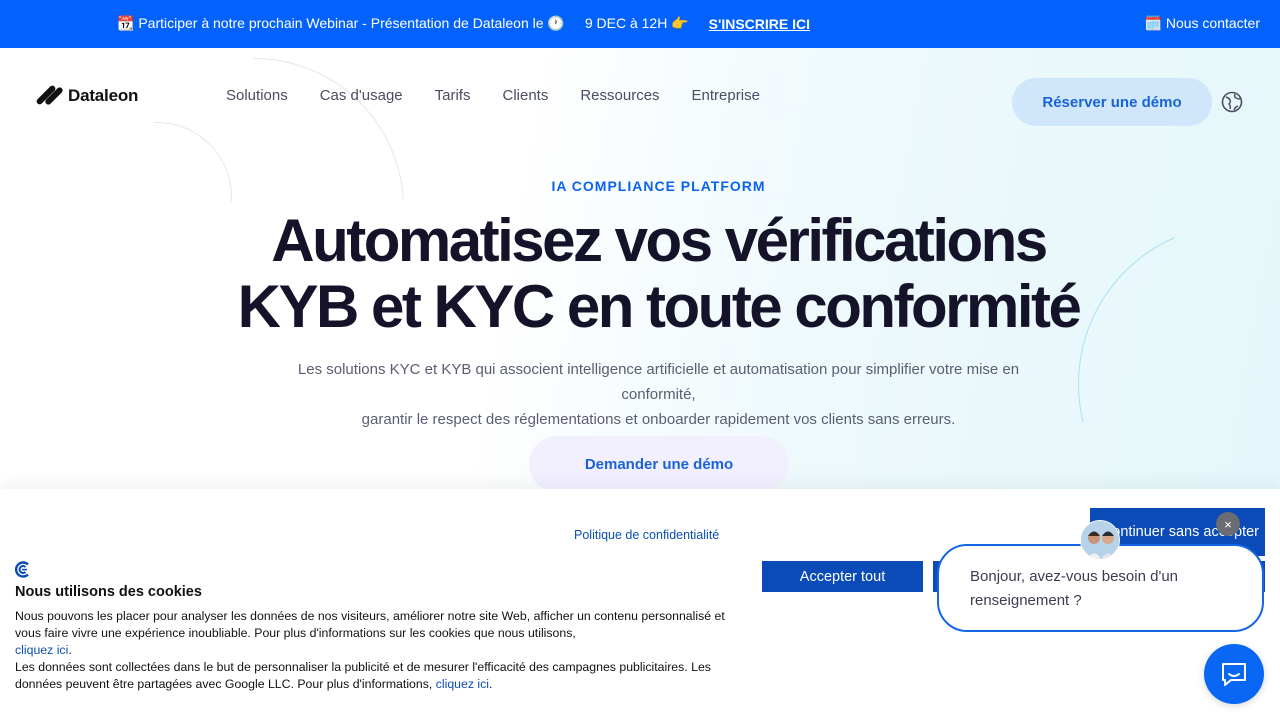 The width and height of the screenshot is (1280, 720). I want to click on contact-link: 🗓️ Nous contacter, so click(1202, 23).